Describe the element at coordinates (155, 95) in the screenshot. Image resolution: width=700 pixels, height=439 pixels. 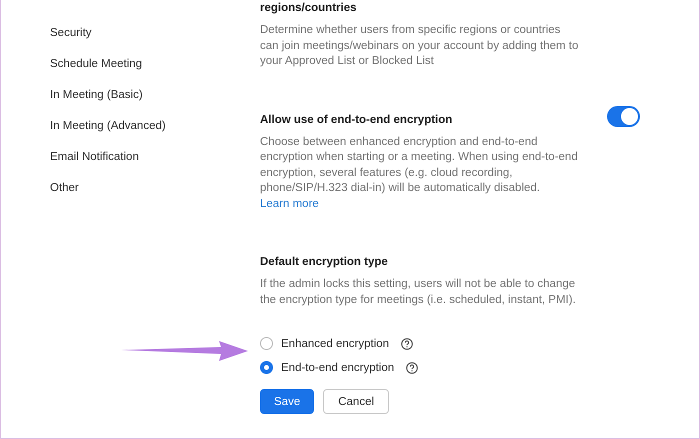
I see `sidebar-item: In Meeting (Basic)` at that location.